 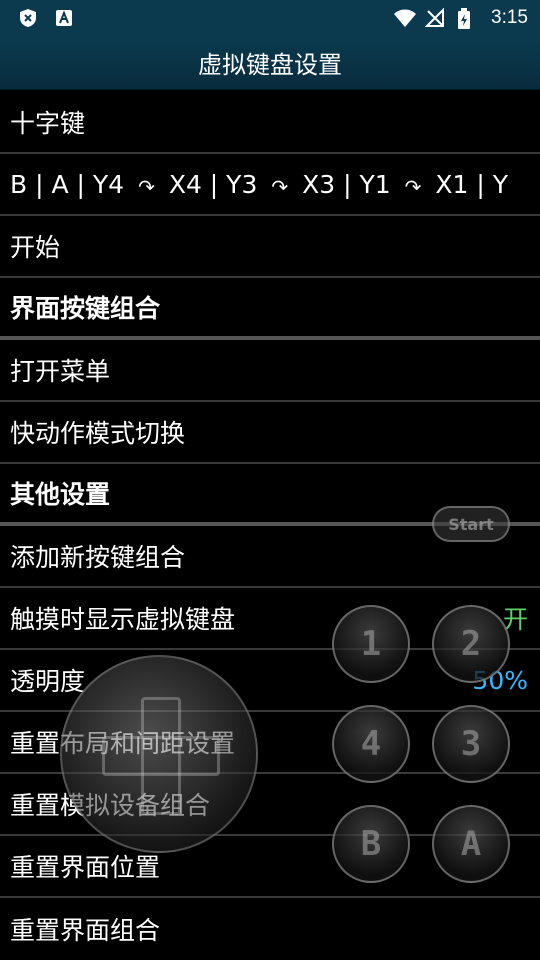 What do you see at coordinates (85, 930) in the screenshot?
I see `row-label: 重置界面组合` at bounding box center [85, 930].